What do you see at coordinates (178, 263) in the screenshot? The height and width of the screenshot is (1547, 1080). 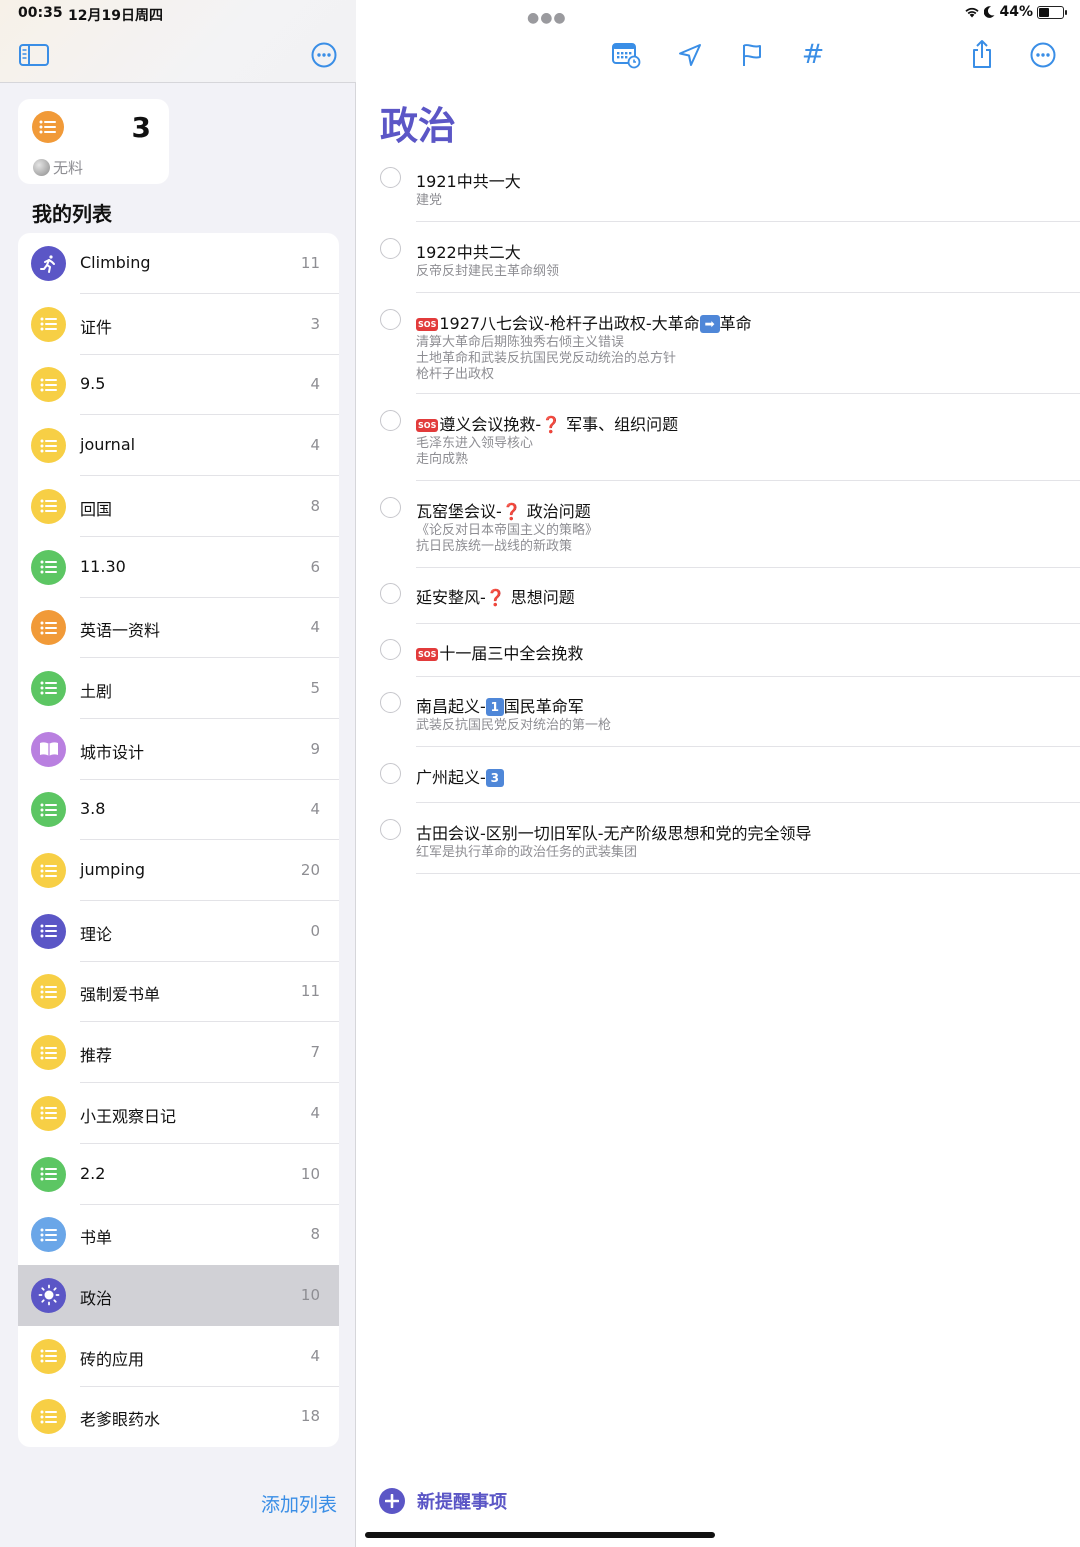 I see `sidebar-list-item: Climbing 11` at bounding box center [178, 263].